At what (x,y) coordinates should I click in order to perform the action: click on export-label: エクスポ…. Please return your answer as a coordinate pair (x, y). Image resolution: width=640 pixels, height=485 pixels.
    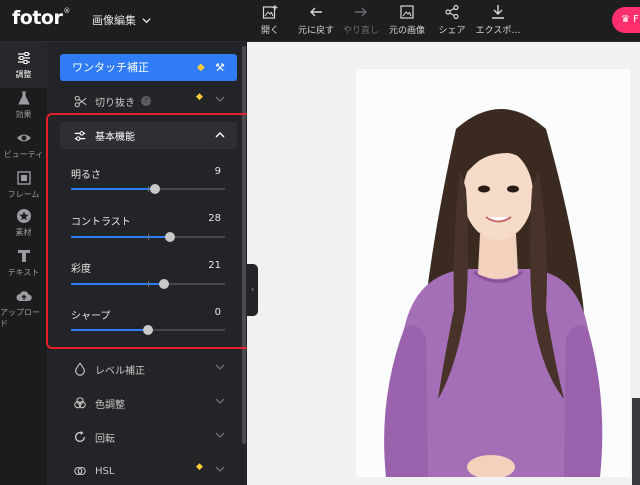
    Looking at the image, I should click on (498, 31).